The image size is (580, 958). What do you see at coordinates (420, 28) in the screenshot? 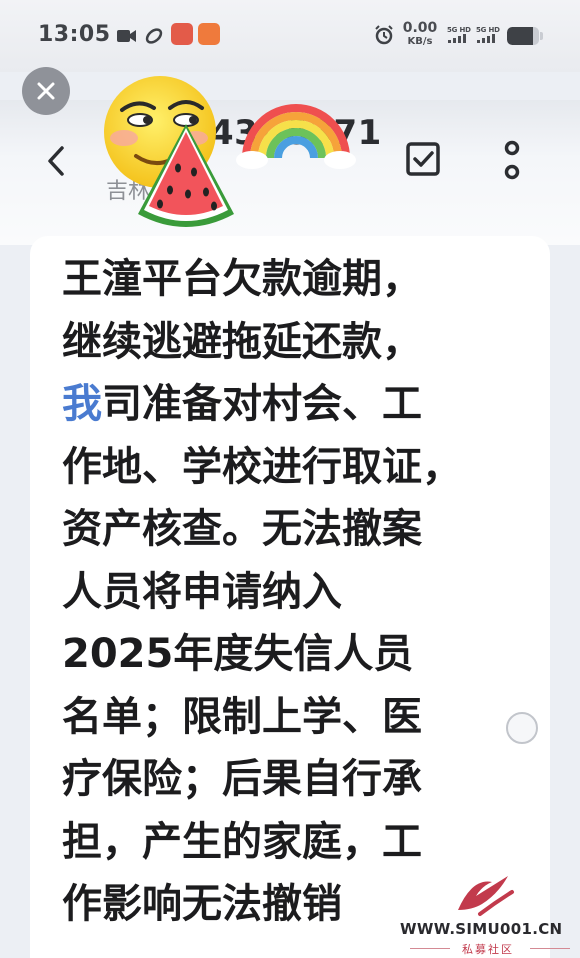
I see `network-speed-value: 0.00` at bounding box center [420, 28].